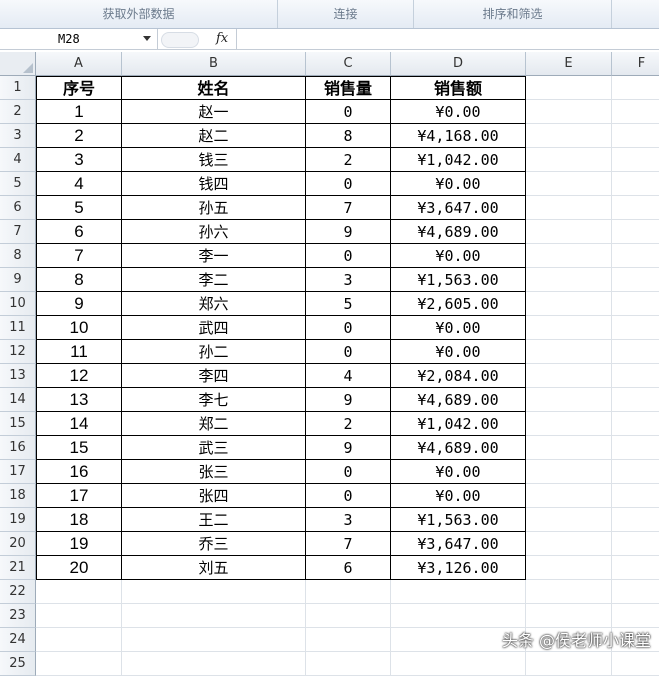 The image size is (659, 676). I want to click on column-header-d: D, so click(458, 64).